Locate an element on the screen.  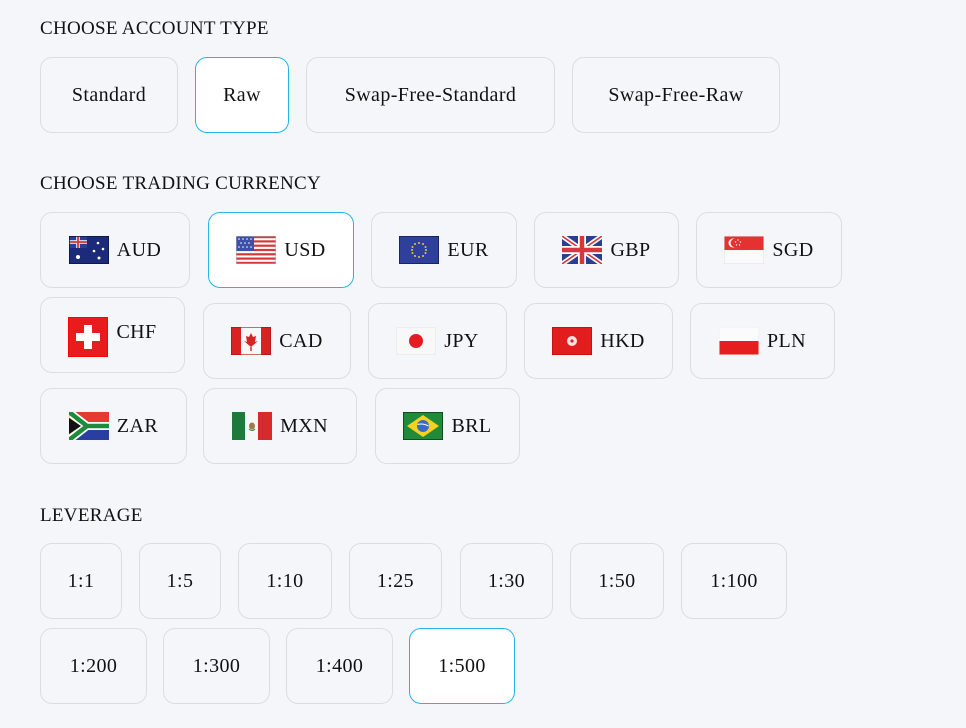
account-type-standard: Standard is located at coordinates (109, 95).